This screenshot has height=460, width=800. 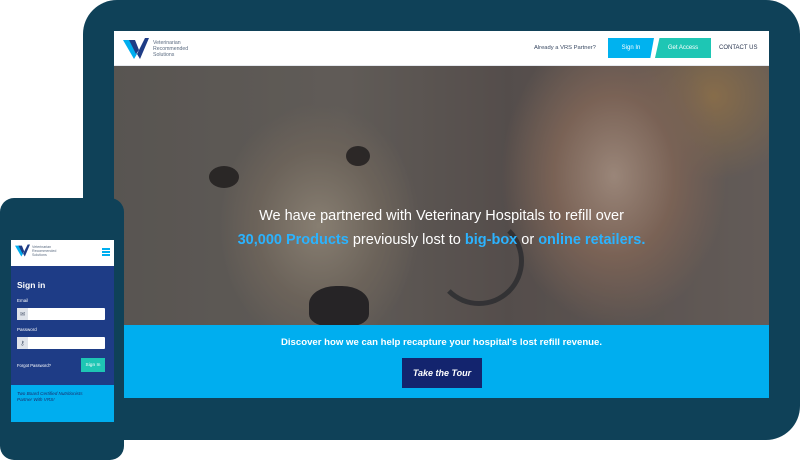 I want to click on site-logo: Veterinarian Recommended Solutions, so click(x=164, y=48).